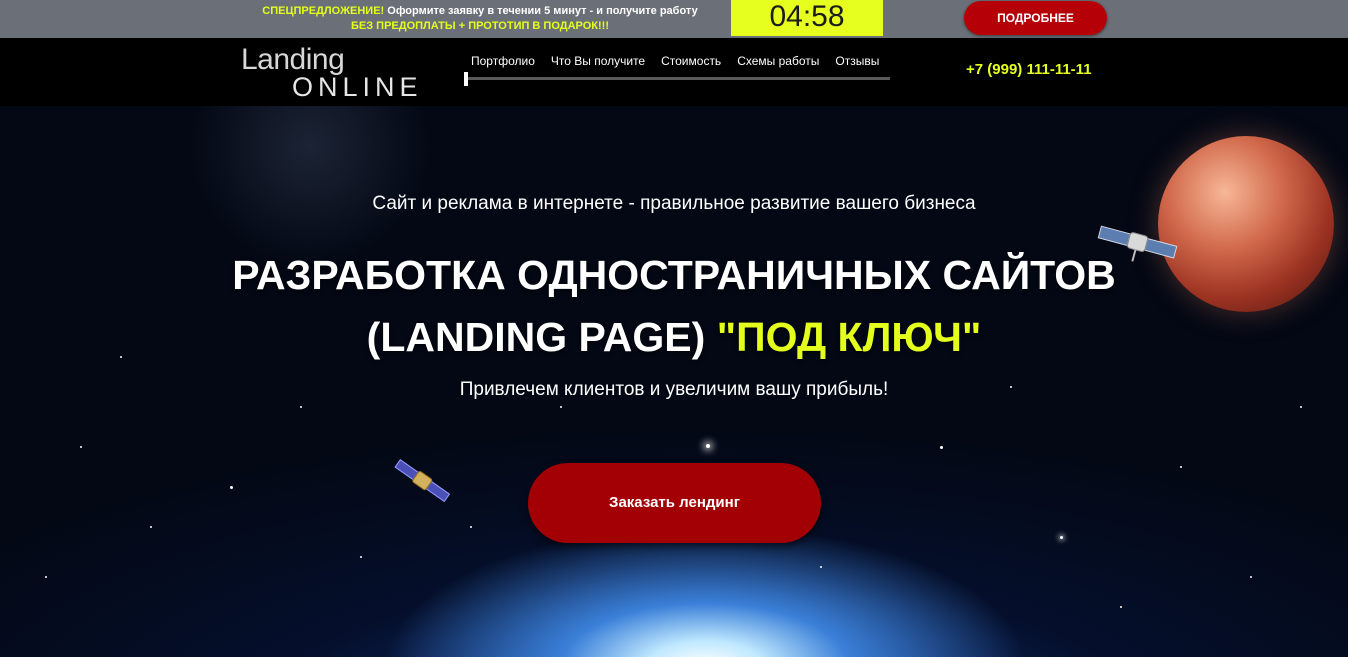 This screenshot has width=1348, height=657. I want to click on promo-line2: БЕЗ ПРЕДОПЛАТЫ + ПРОТОТИП В ПОДАРОК!!!, so click(479, 26).